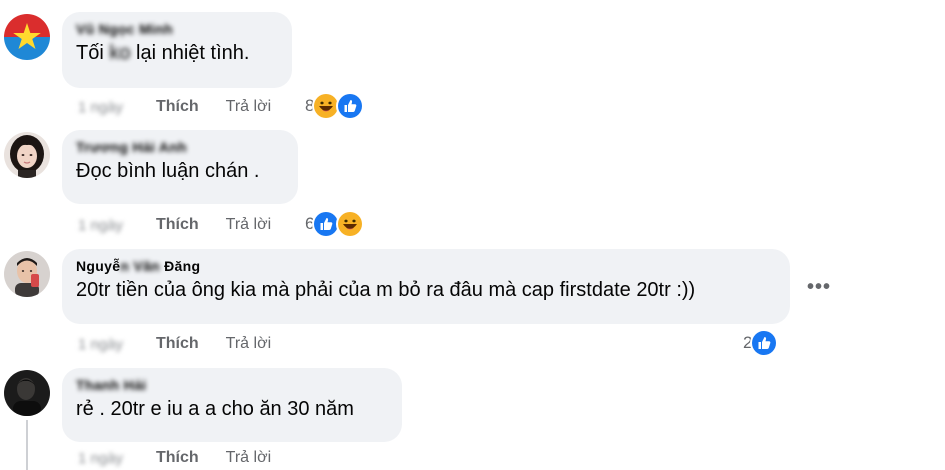  I want to click on comment-bubble: Trương Hải Anh Đọc bình luận chán ., so click(180, 167).